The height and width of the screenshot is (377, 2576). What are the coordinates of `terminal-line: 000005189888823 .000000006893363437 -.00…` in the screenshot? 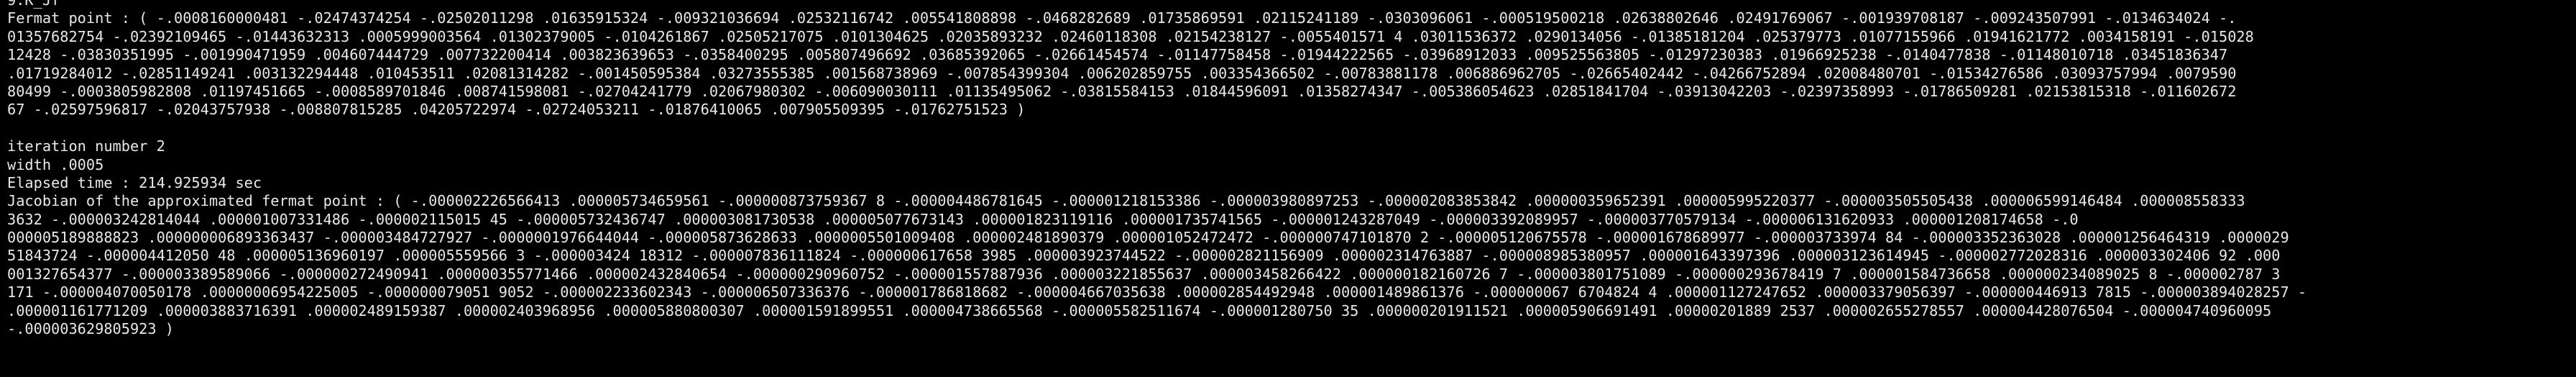 It's located at (1148, 238).